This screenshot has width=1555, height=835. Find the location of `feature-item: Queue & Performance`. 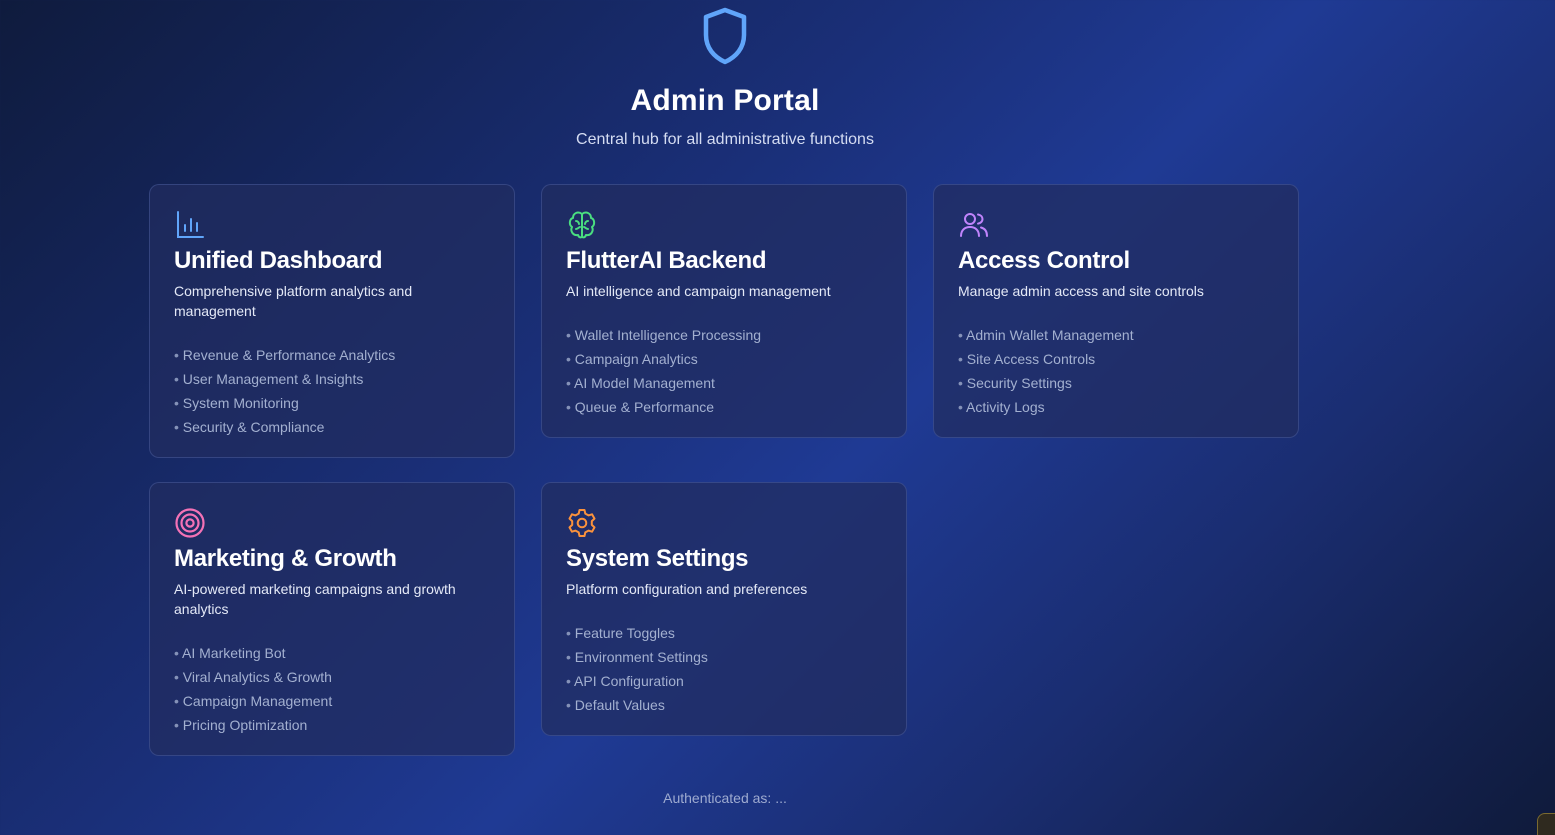

feature-item: Queue & Performance is located at coordinates (724, 407).